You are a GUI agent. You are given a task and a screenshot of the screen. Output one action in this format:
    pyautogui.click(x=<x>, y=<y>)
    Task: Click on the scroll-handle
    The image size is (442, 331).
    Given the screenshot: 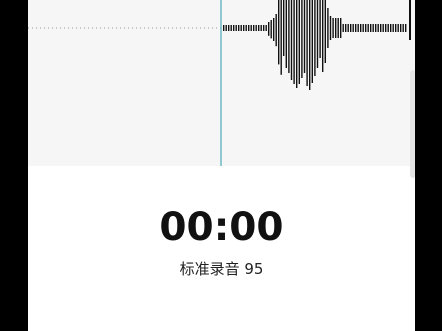 What is the action you would take?
    pyautogui.click(x=412, y=124)
    